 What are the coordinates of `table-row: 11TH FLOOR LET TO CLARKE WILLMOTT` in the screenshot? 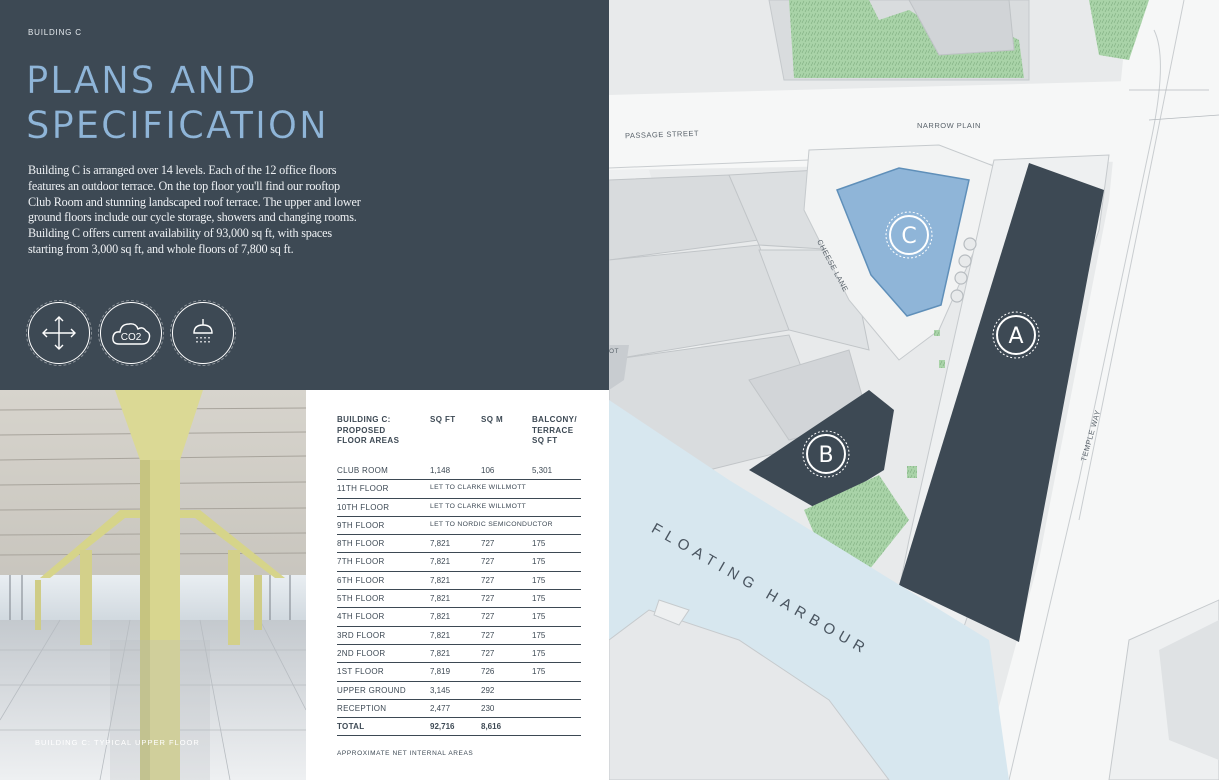 It's located at (459, 489).